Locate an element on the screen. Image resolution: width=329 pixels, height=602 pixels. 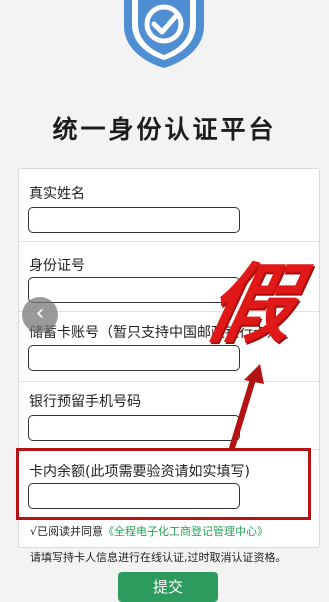
warning-highlight-box is located at coordinates (163, 484).